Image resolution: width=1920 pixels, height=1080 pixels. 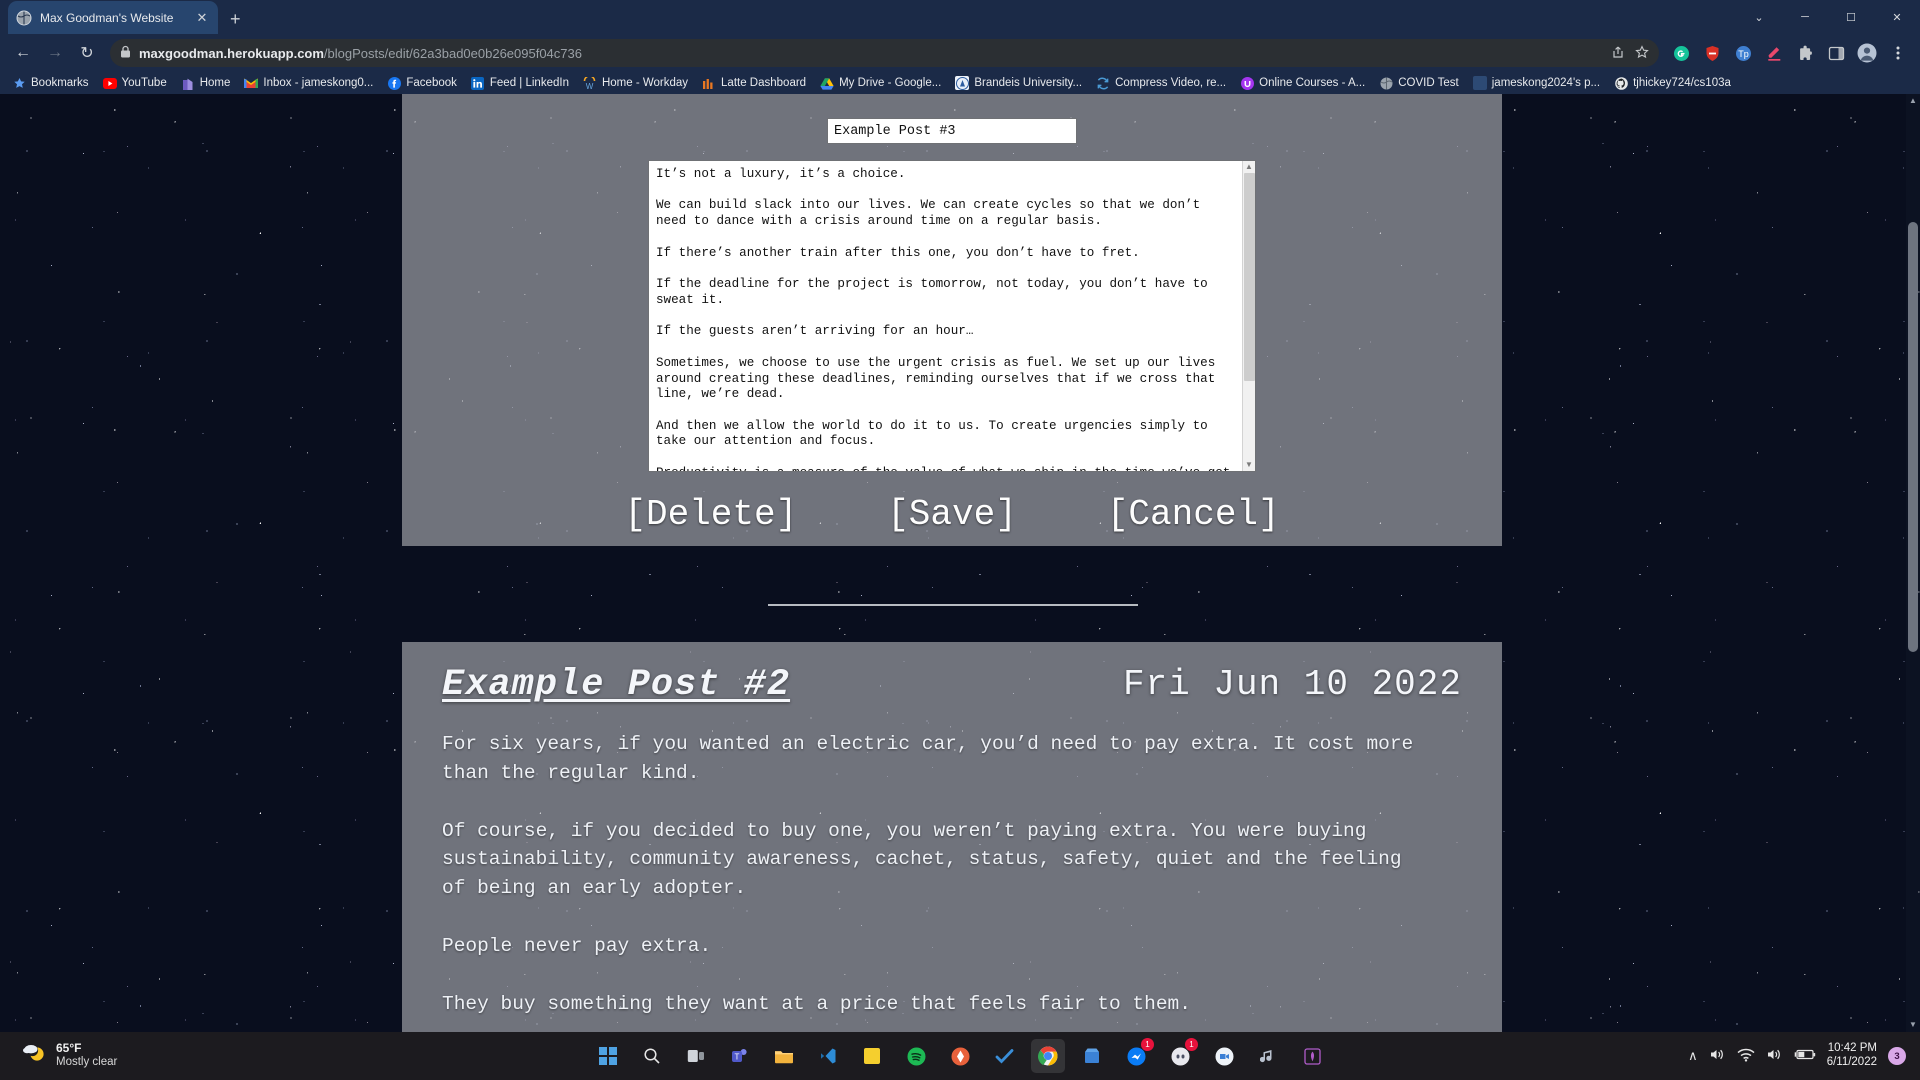 What do you see at coordinates (1642, 53) in the screenshot?
I see `star-icon` at bounding box center [1642, 53].